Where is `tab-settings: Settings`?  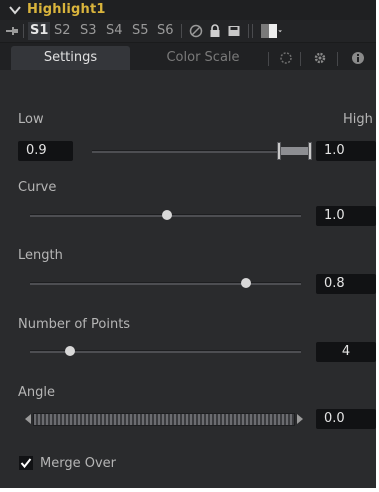
tab-settings: Settings is located at coordinates (70, 58).